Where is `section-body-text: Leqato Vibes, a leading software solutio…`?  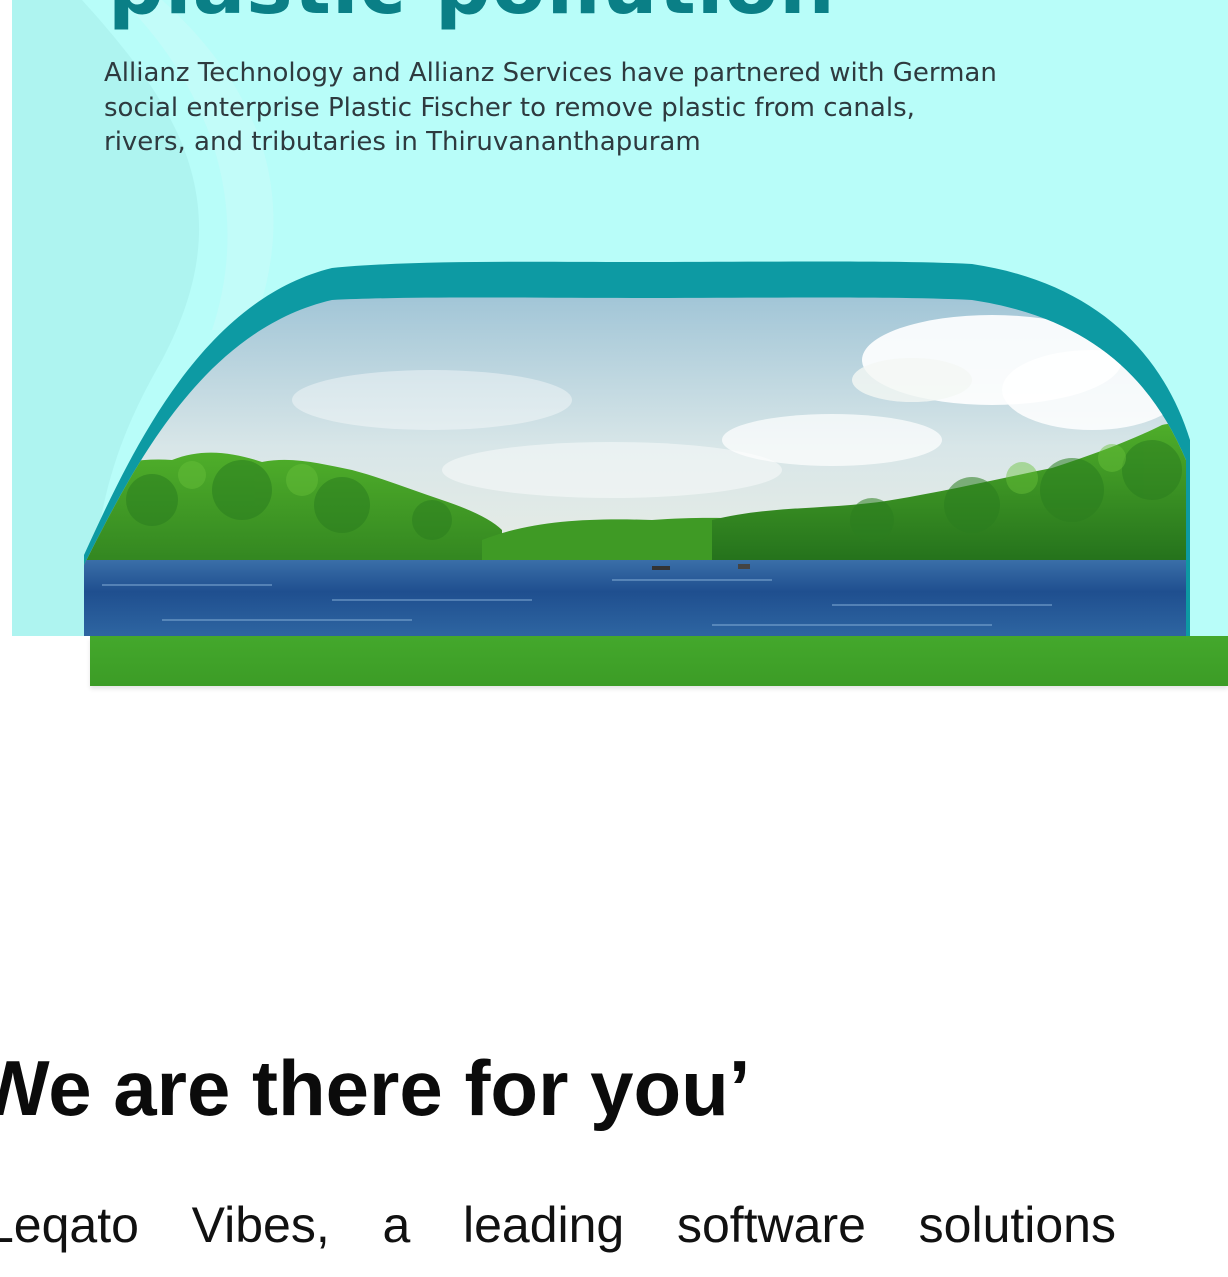 section-body-text: Leqato Vibes, a leading software solutio… is located at coordinates (558, 1225).